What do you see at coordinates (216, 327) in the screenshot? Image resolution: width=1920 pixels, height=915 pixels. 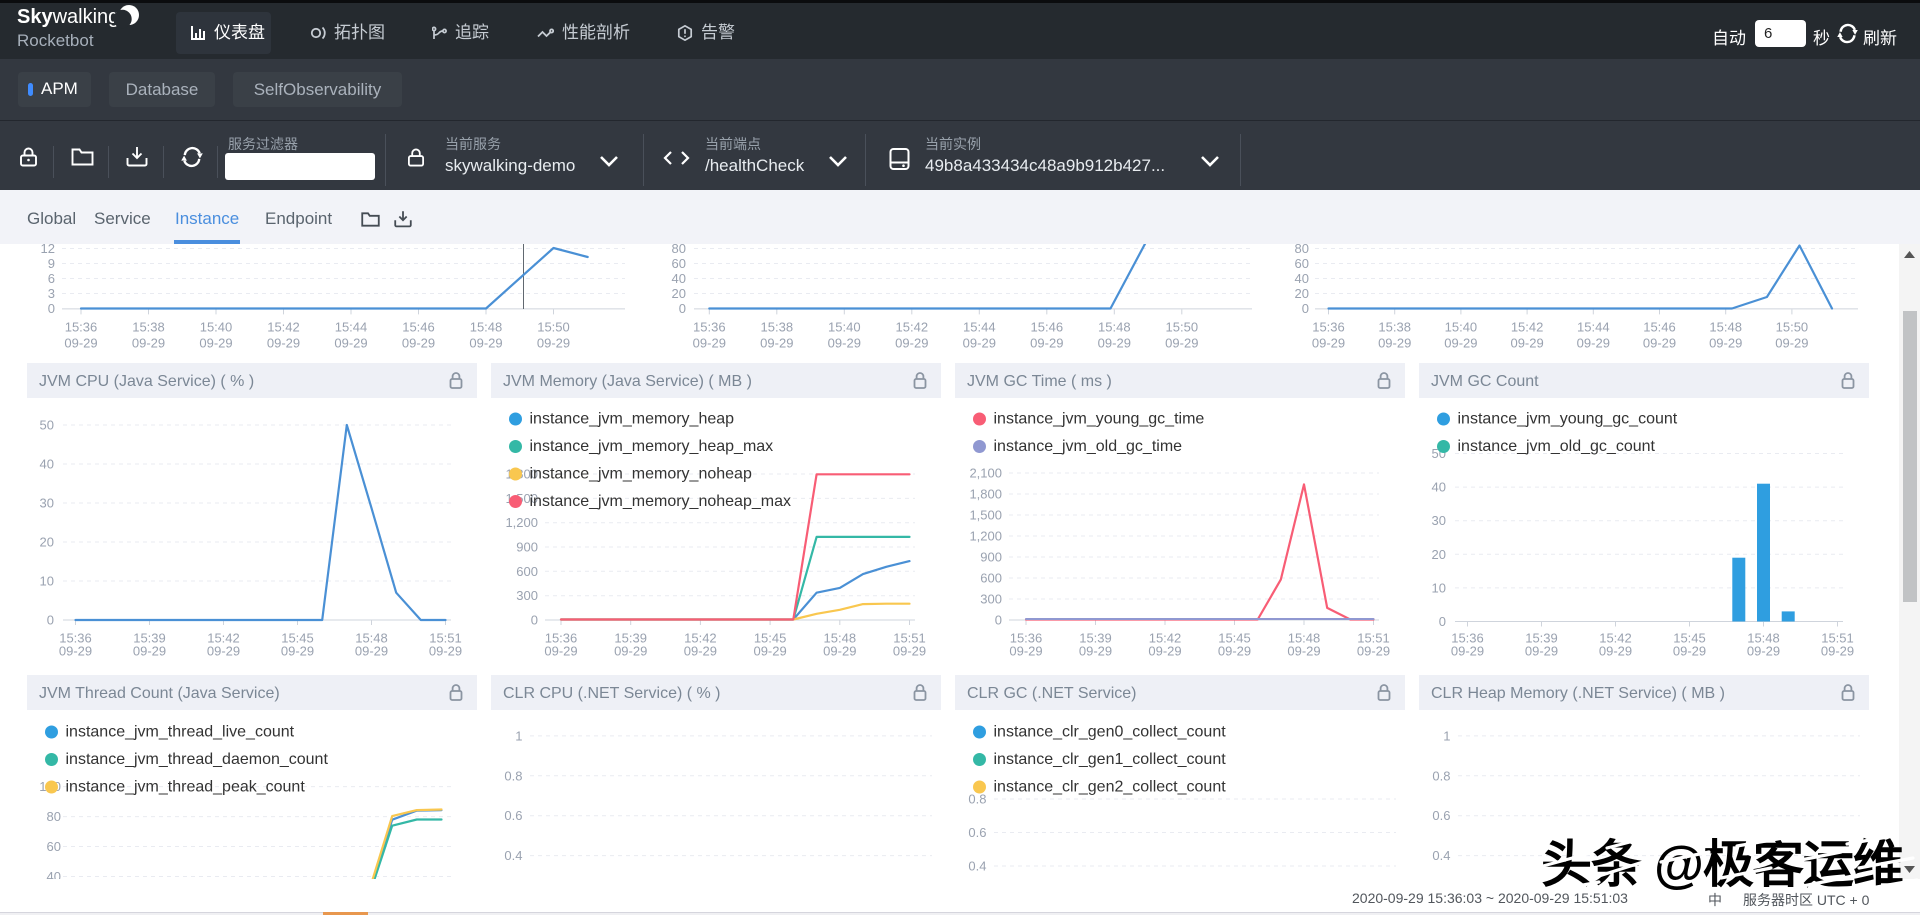 I see `svg-text: 15:40` at bounding box center [216, 327].